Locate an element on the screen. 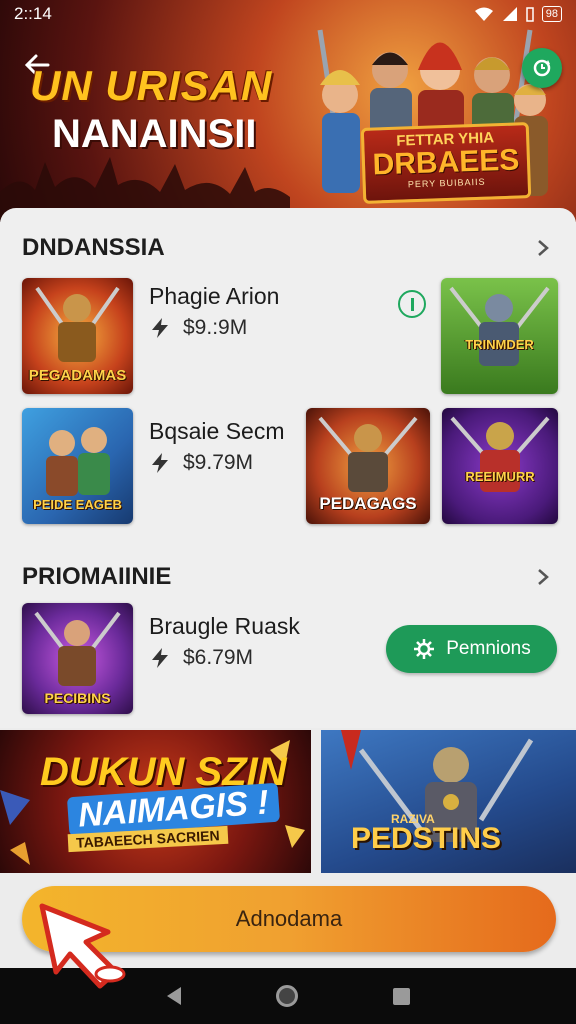 The image size is (576, 1024). app-thumbnail: REEIMURR is located at coordinates (500, 466).